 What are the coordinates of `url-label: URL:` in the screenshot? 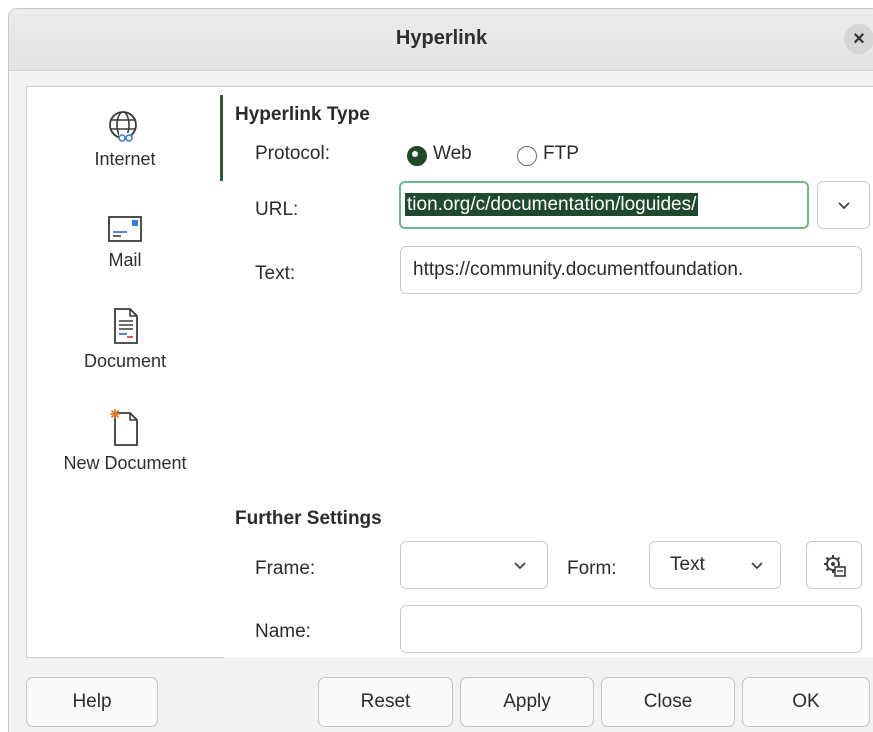 It's located at (277, 209).